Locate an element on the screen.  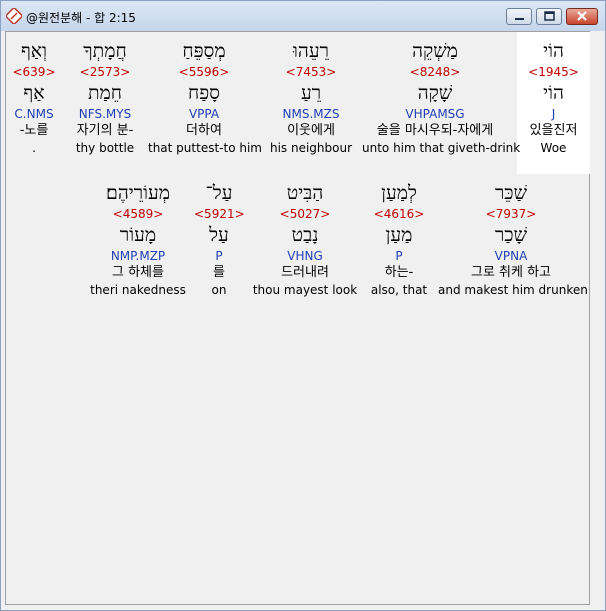
lexical-form: עַל is located at coordinates (219, 235).